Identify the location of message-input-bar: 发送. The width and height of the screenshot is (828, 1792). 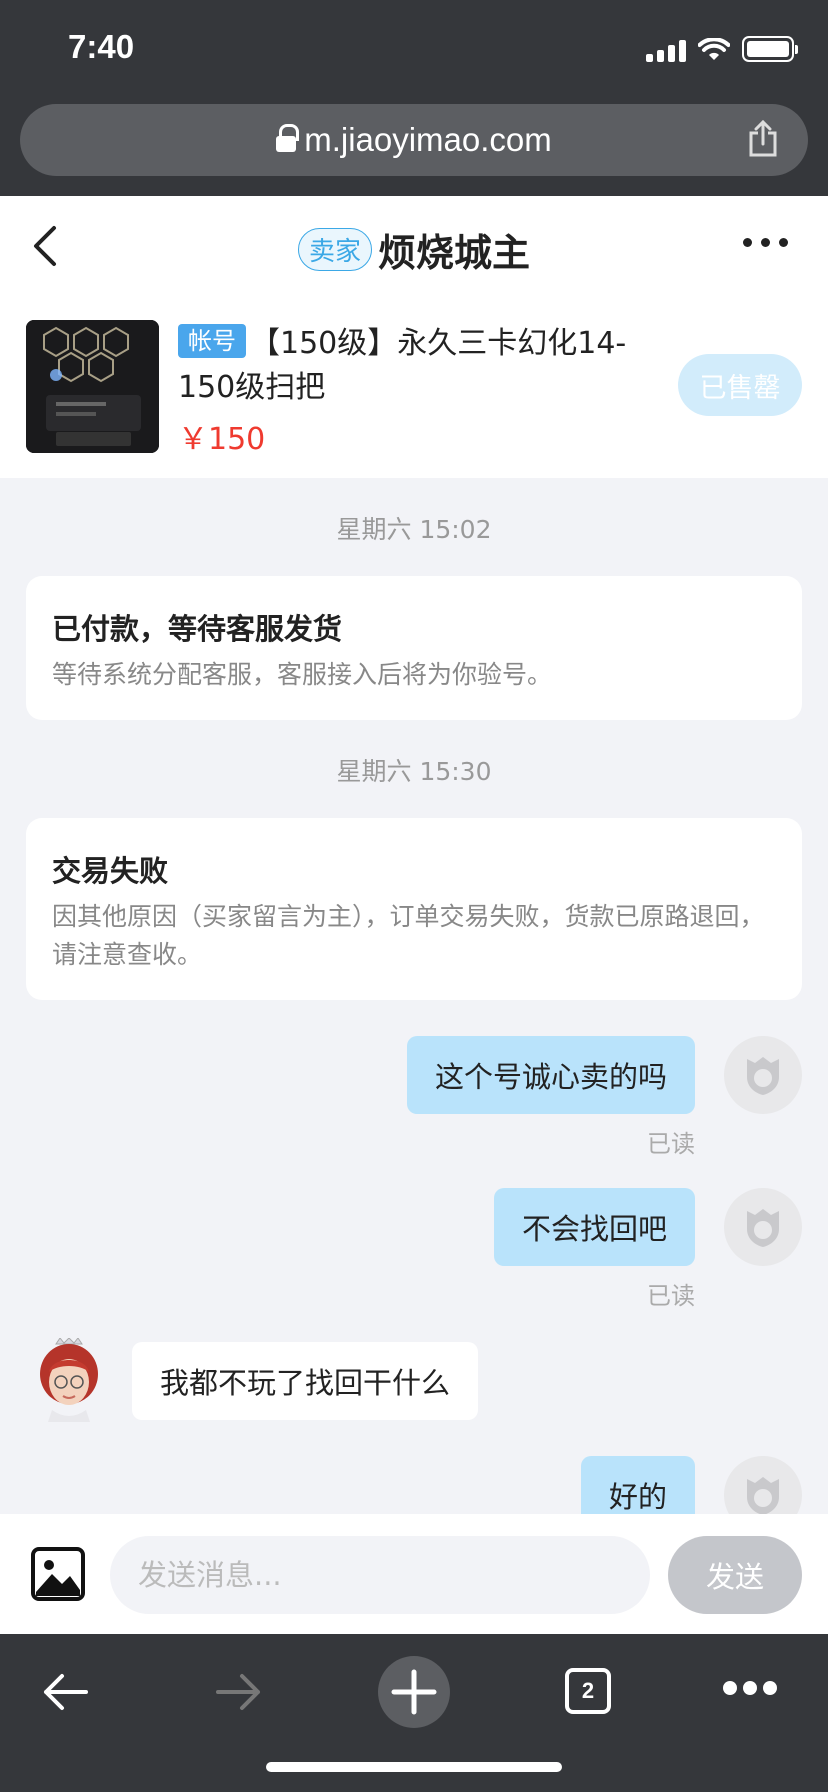
(414, 1574).